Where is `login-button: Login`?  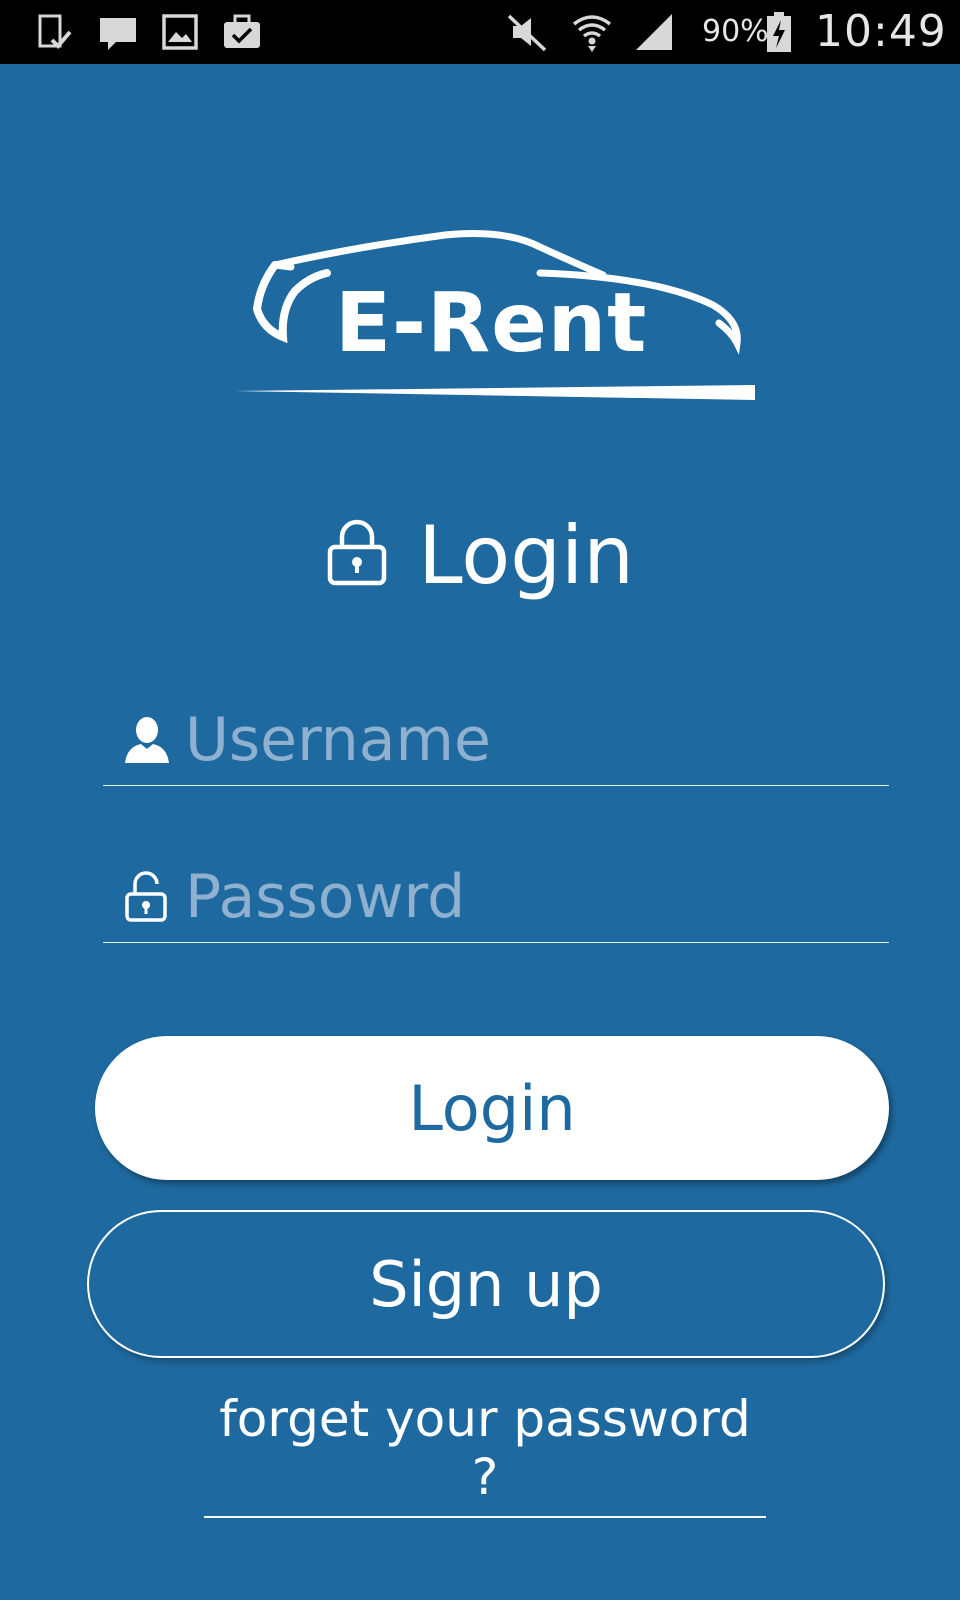
login-button: Login is located at coordinates (492, 1108).